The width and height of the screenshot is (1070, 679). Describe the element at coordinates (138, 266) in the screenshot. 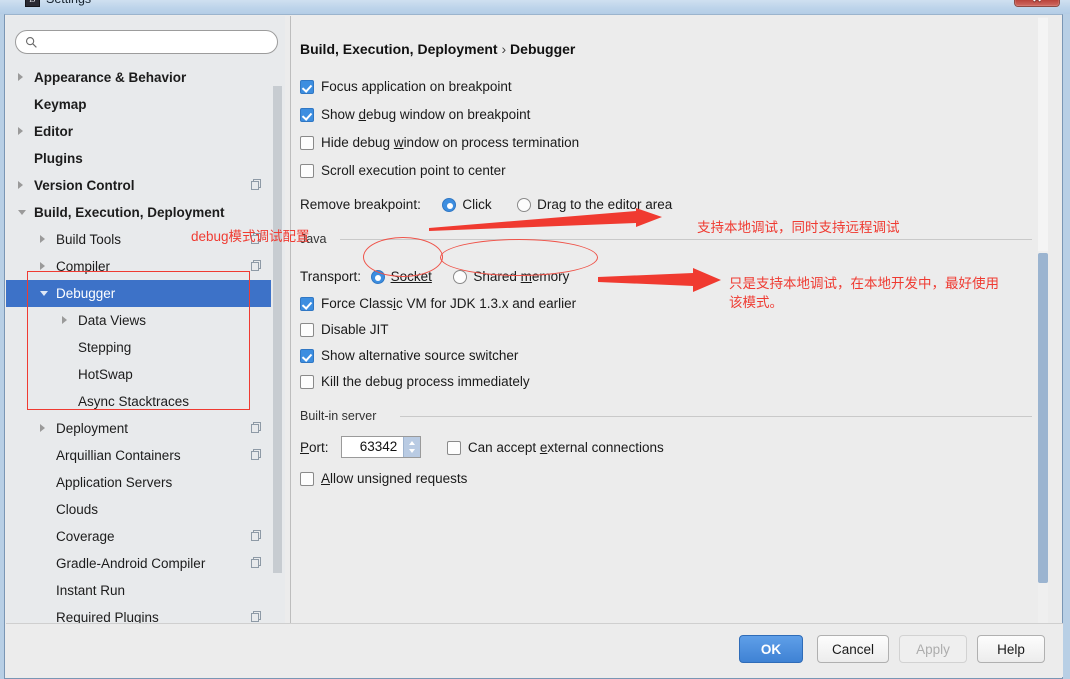

I see `sidebar-item-compiler: Compiler` at that location.